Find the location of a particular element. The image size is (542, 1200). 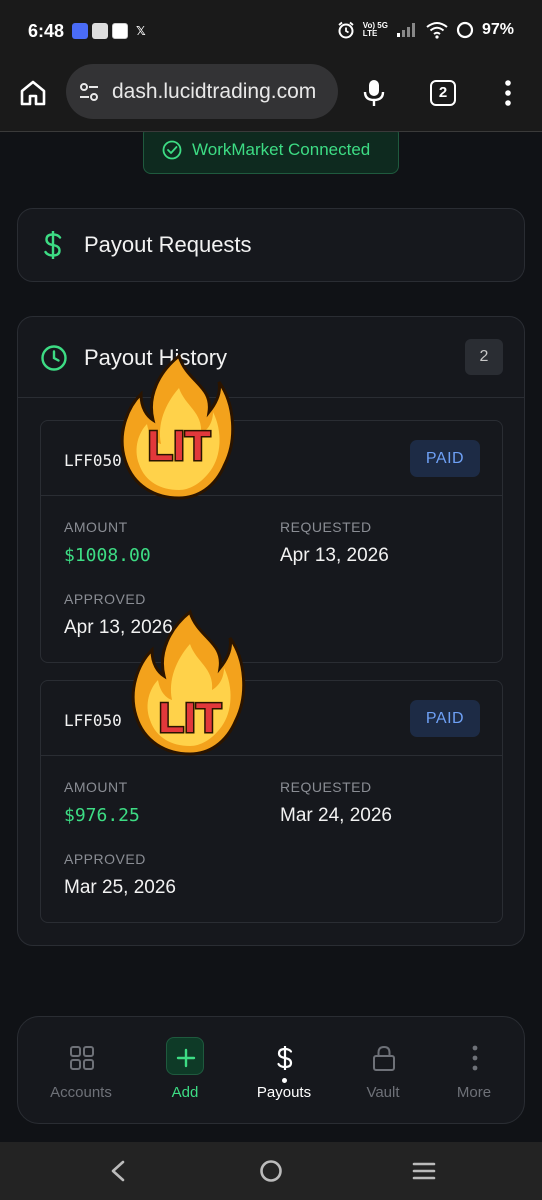

bottom-navigation: Accounts Add Payouts Vault More is located at coordinates (271, 1070).